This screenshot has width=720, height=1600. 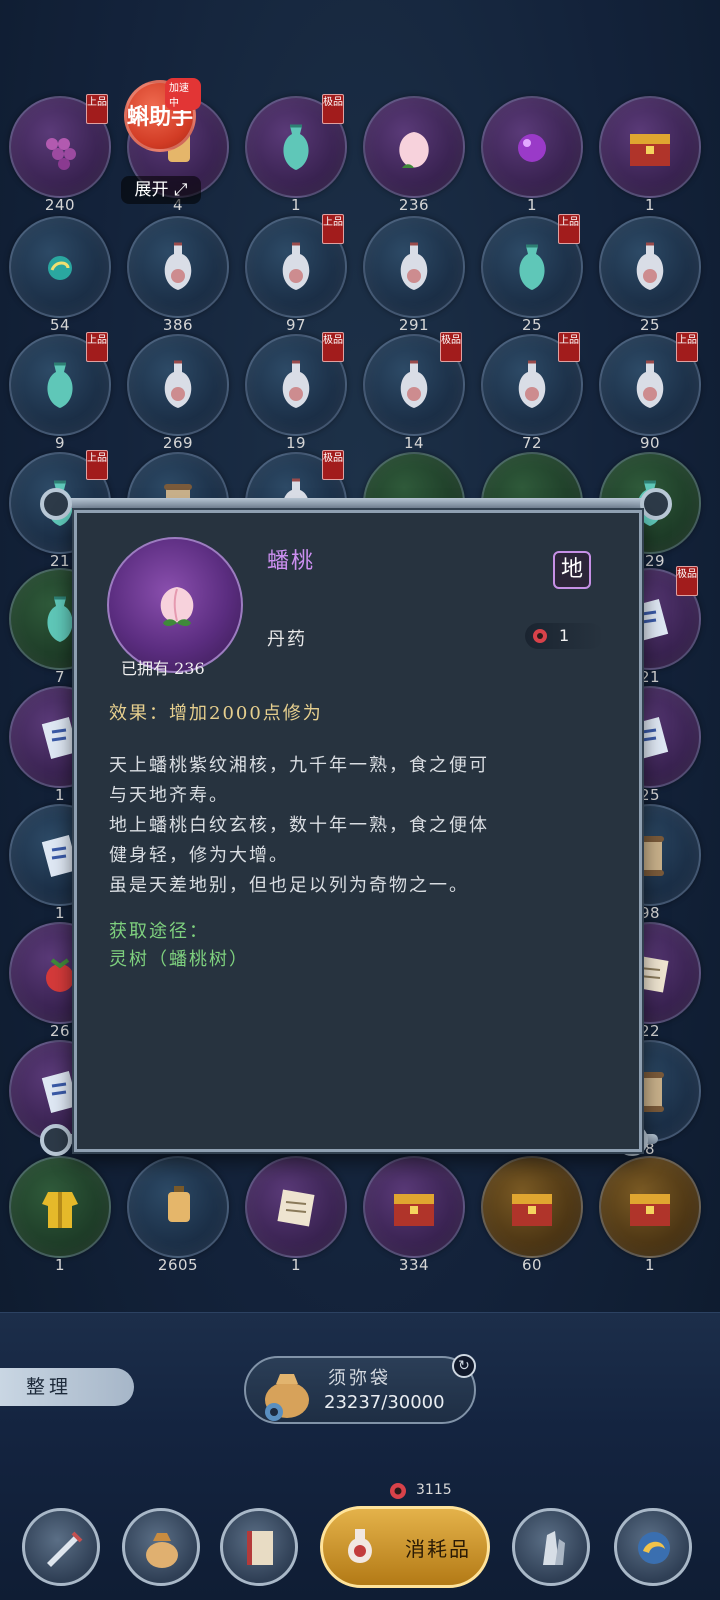 What do you see at coordinates (360, 1546) in the screenshot?
I see `potion-icon` at bounding box center [360, 1546].